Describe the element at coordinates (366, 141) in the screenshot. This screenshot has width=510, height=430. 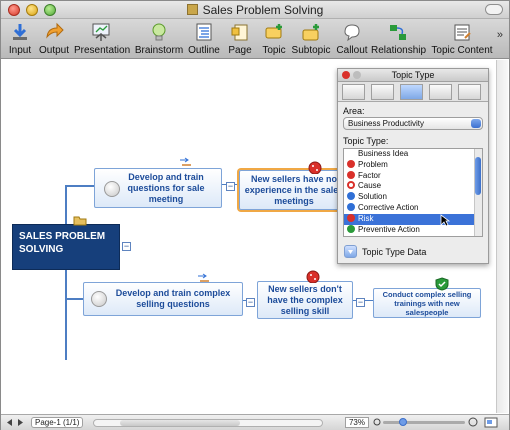
I see `topic-type-label: Topic Type:` at that location.